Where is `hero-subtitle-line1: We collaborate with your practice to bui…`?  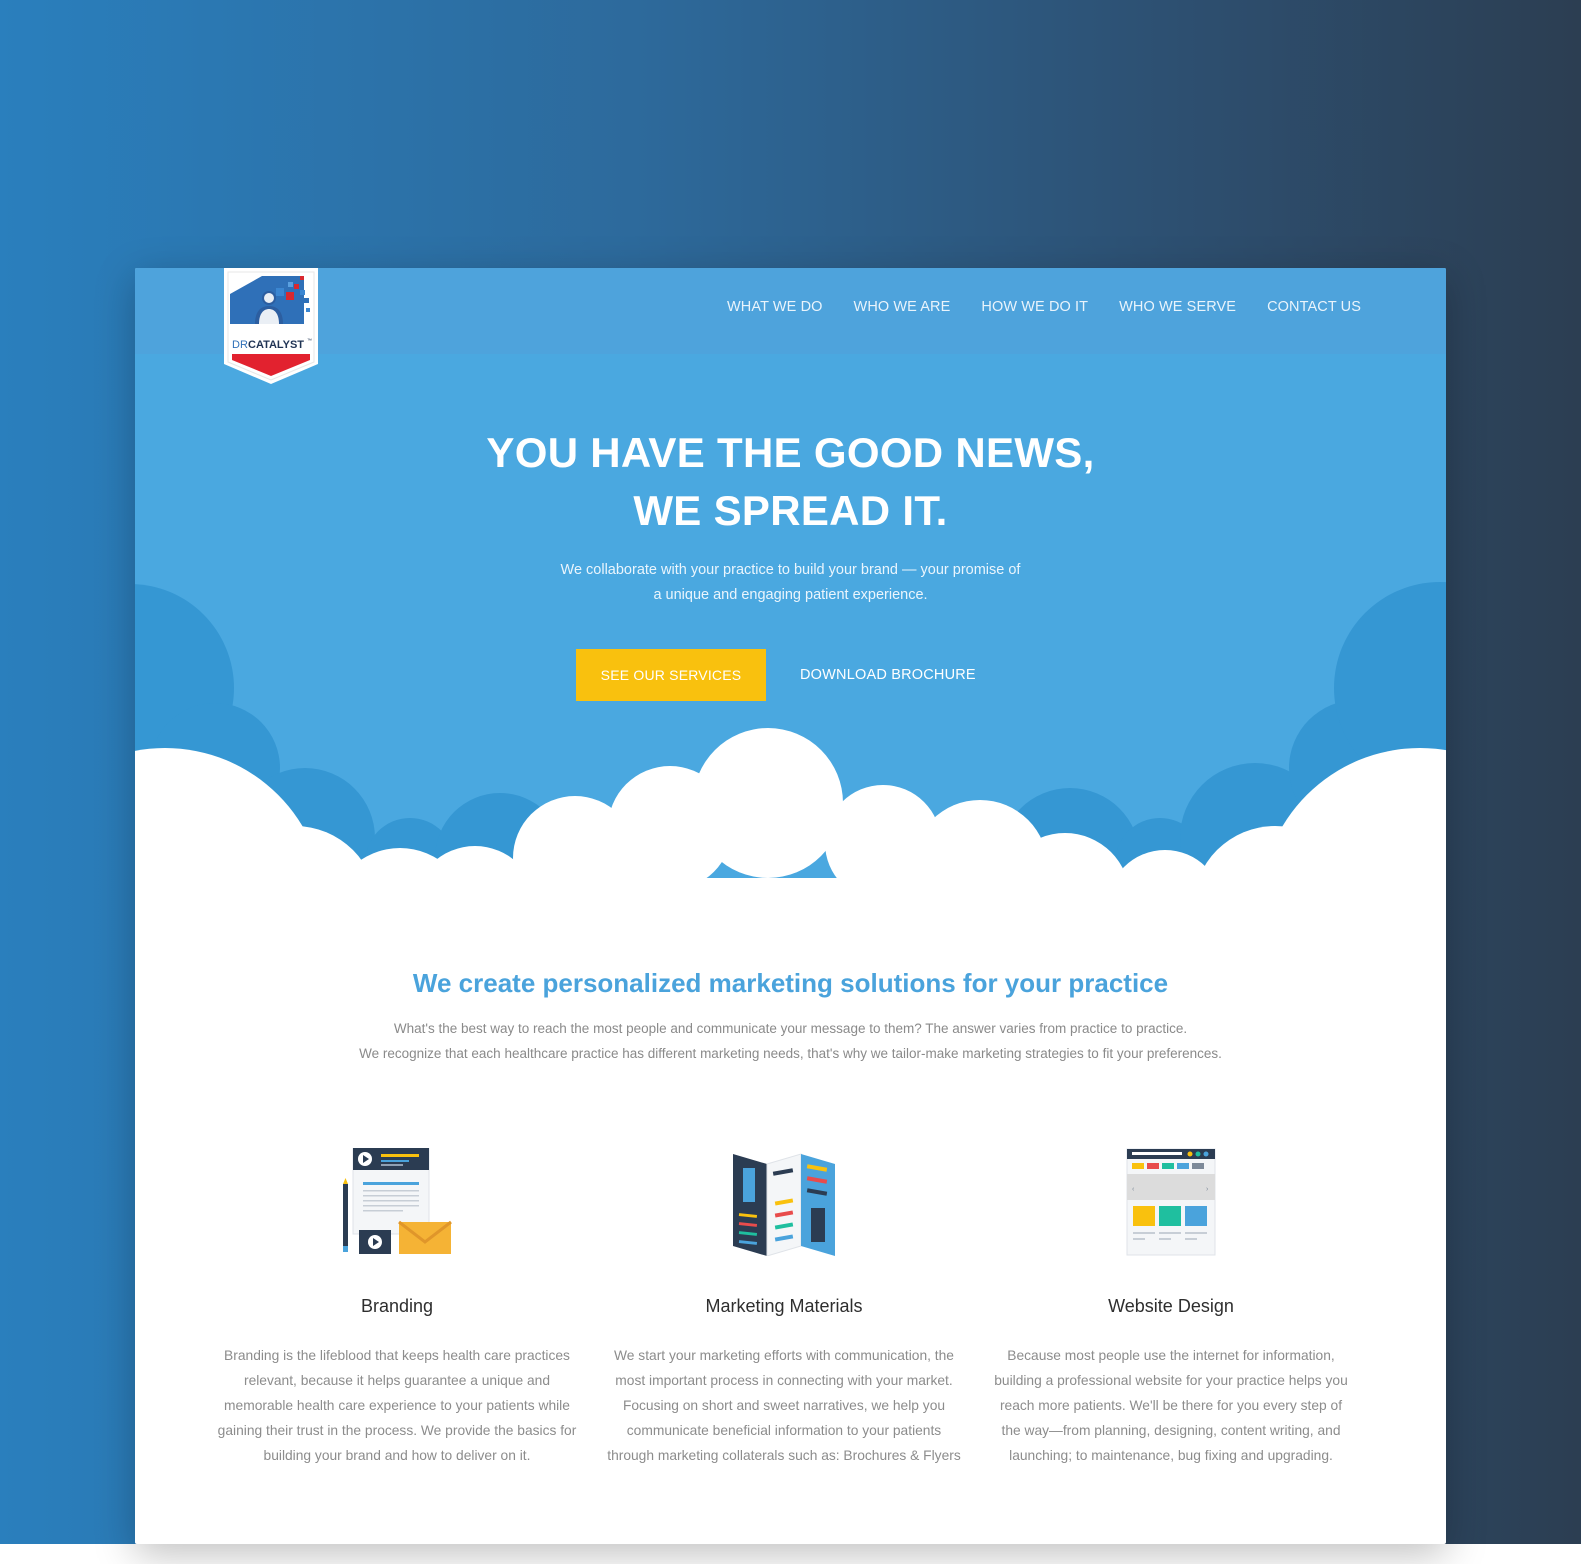 hero-subtitle-line1: We collaborate with your practice to bui… is located at coordinates (790, 570).